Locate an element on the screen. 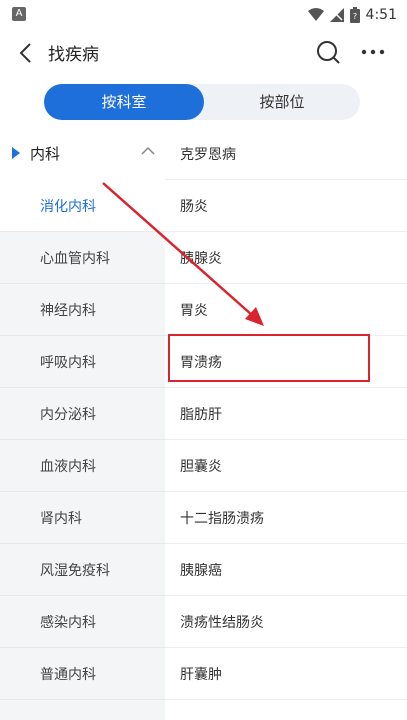 The height and width of the screenshot is (720, 407). disease-item-label: 胃炎 is located at coordinates (194, 311).